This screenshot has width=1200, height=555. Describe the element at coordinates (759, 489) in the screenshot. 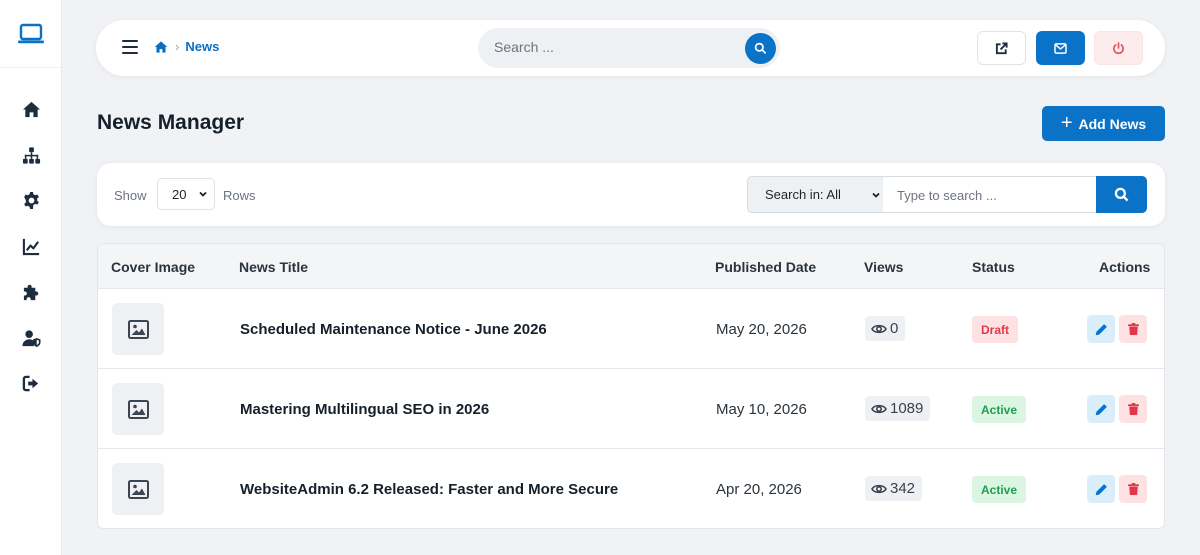

I see `published-date: Apr 20, 2026` at that location.